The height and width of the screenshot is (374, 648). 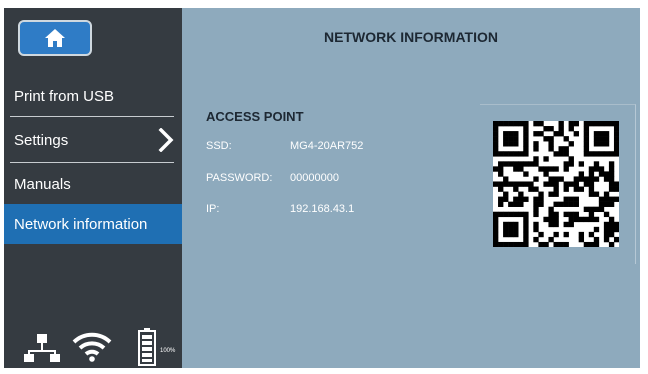 What do you see at coordinates (92, 347) in the screenshot?
I see `wifi-icon` at bounding box center [92, 347].